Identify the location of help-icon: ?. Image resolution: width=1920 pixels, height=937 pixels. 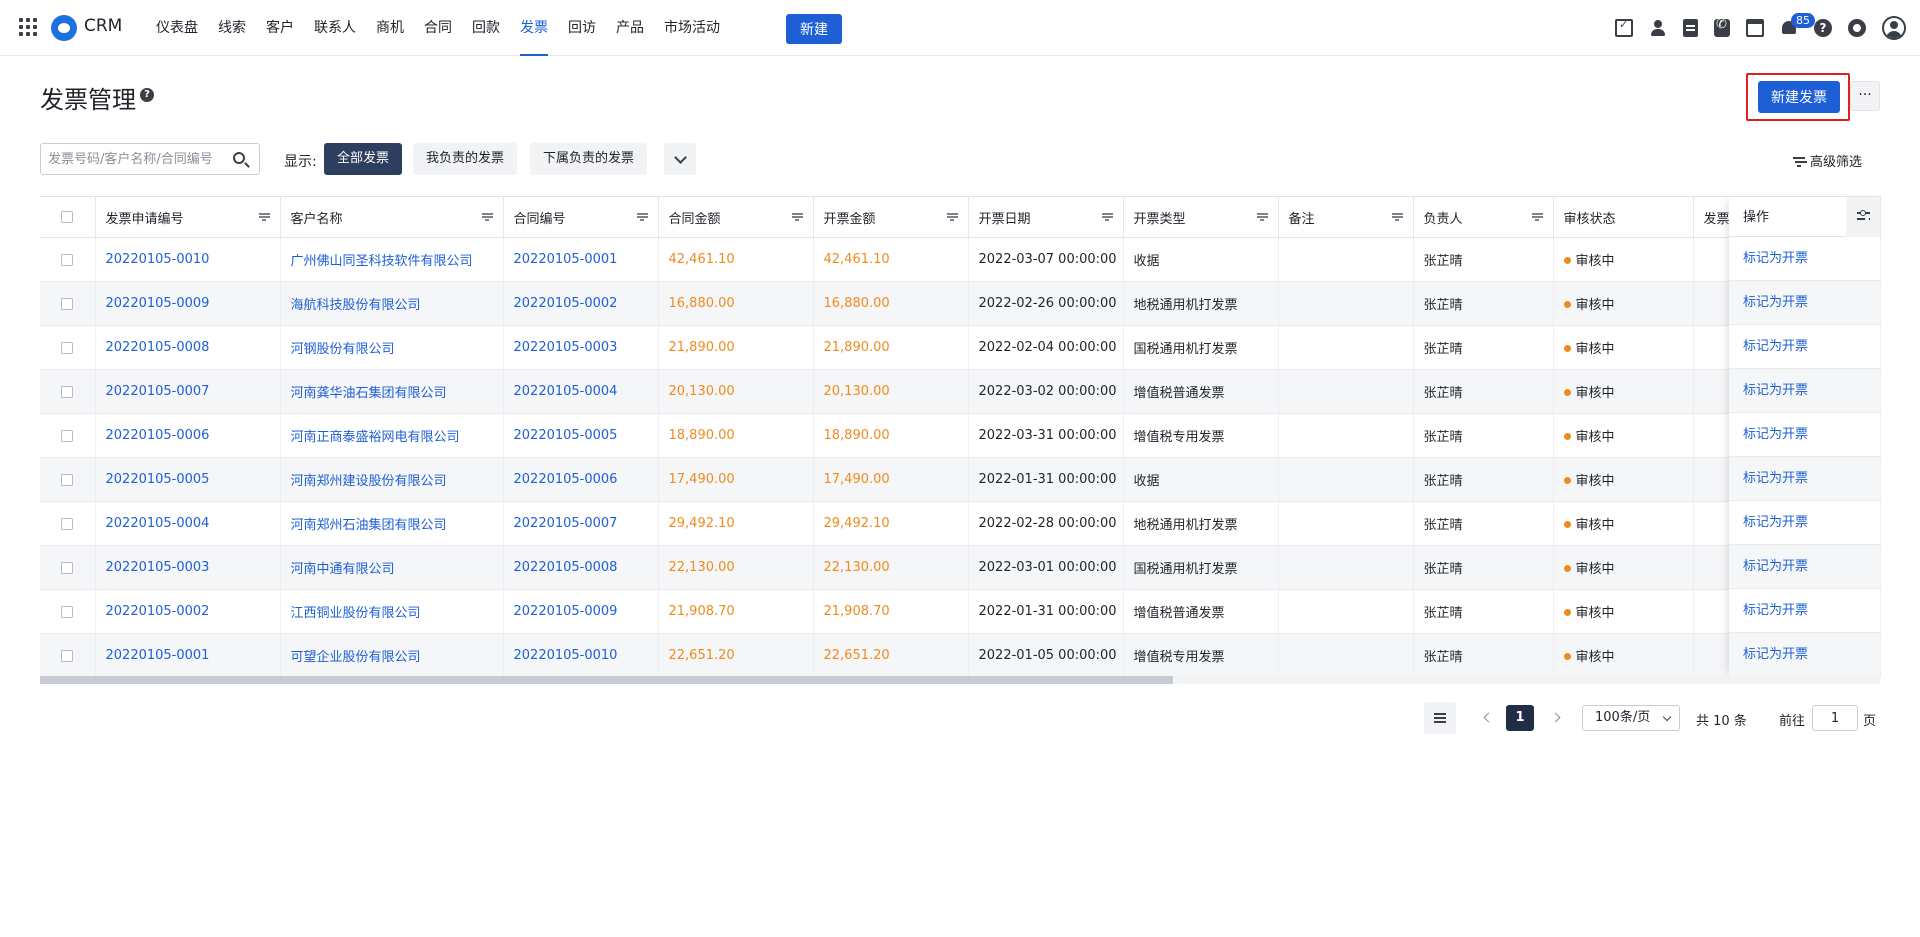
(1823, 28).